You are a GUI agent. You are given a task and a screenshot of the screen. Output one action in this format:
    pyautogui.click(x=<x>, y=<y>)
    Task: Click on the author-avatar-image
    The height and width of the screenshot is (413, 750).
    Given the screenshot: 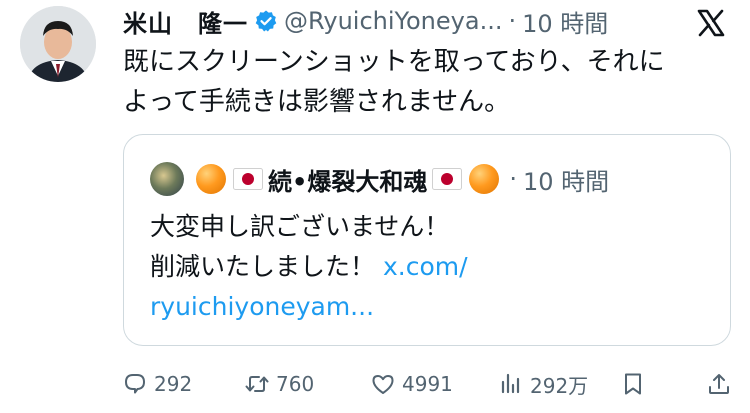 What is the action you would take?
    pyautogui.click(x=58, y=44)
    